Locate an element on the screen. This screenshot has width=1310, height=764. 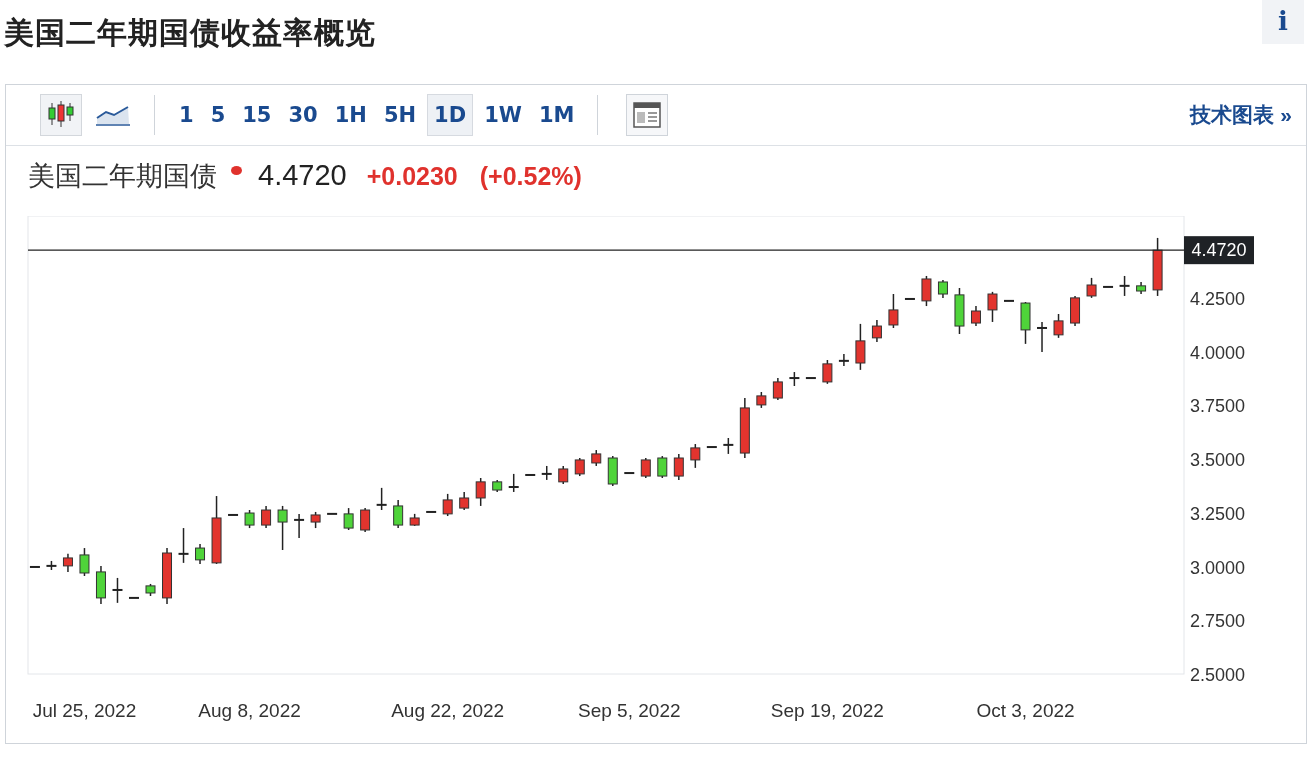
table-view-button is located at coordinates (647, 115).